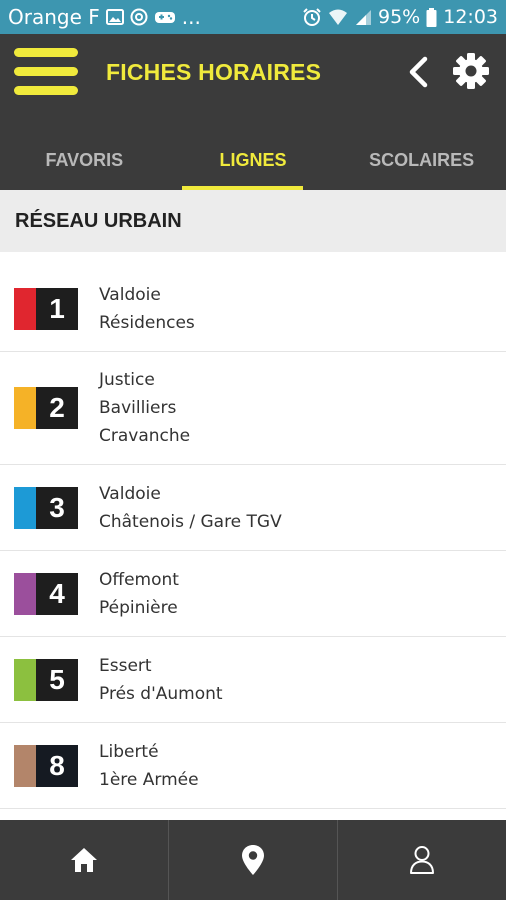  I want to click on nav-map-button, so click(253, 860).